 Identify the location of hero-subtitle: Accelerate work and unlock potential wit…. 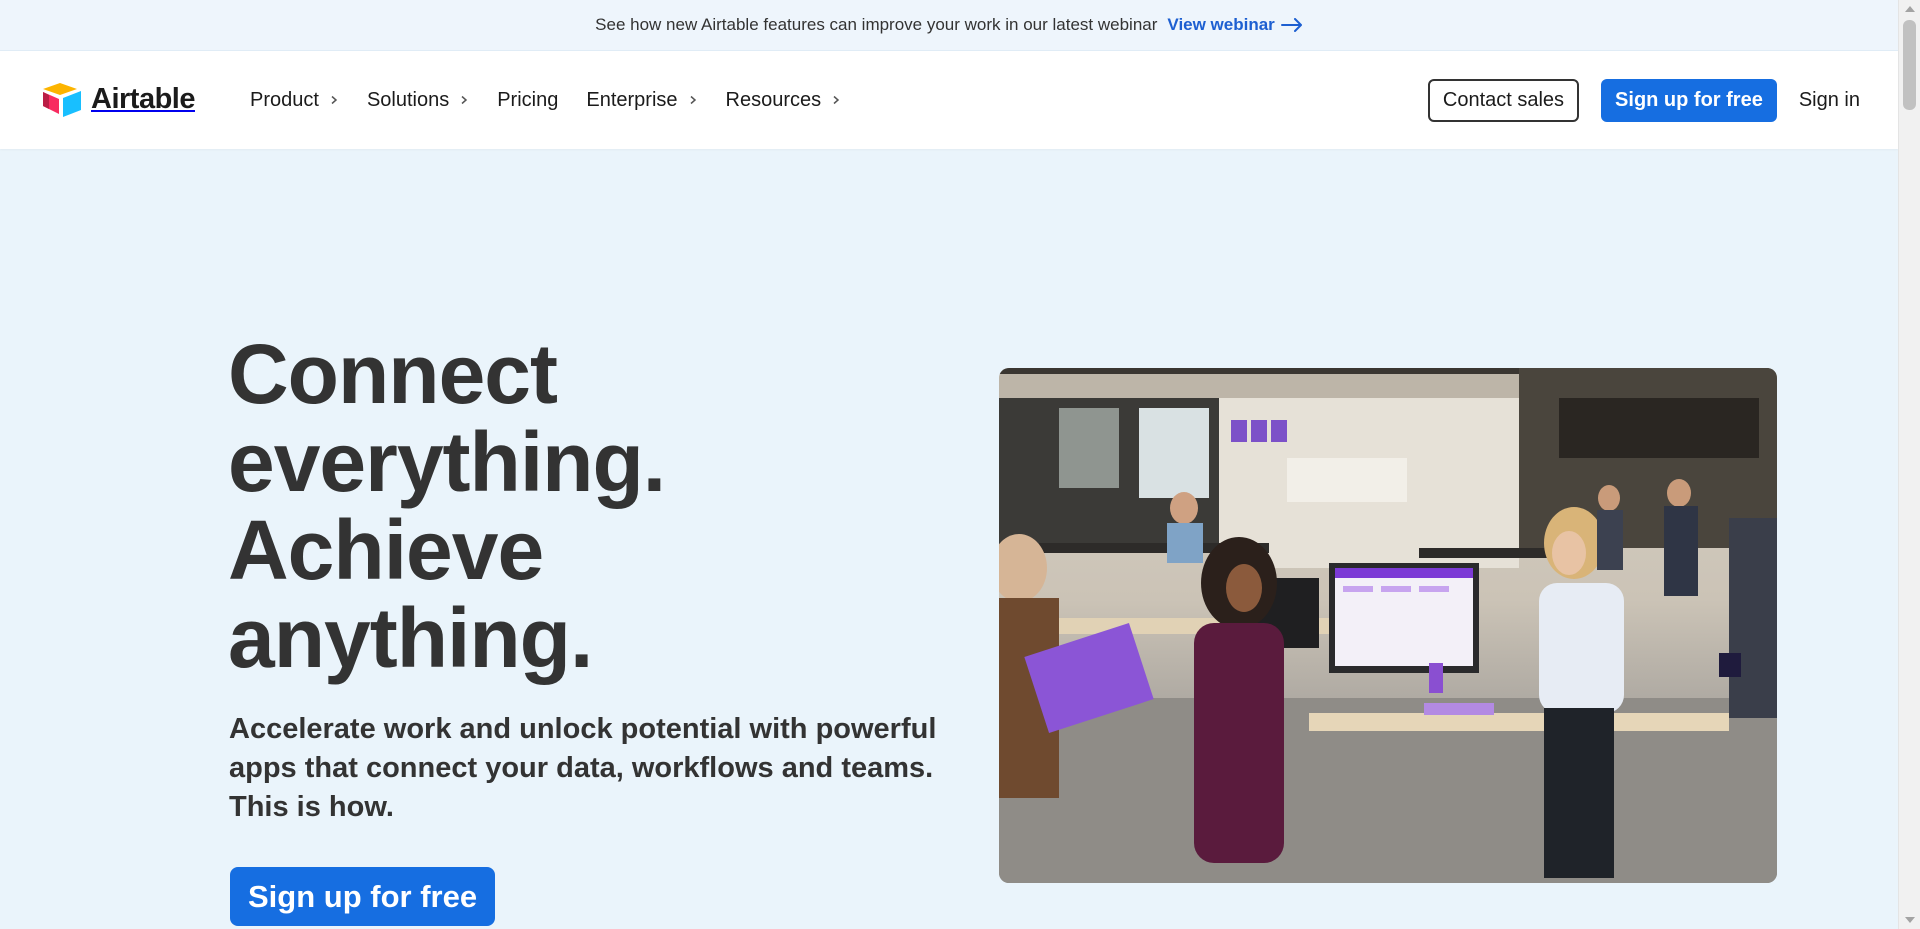
(583, 768).